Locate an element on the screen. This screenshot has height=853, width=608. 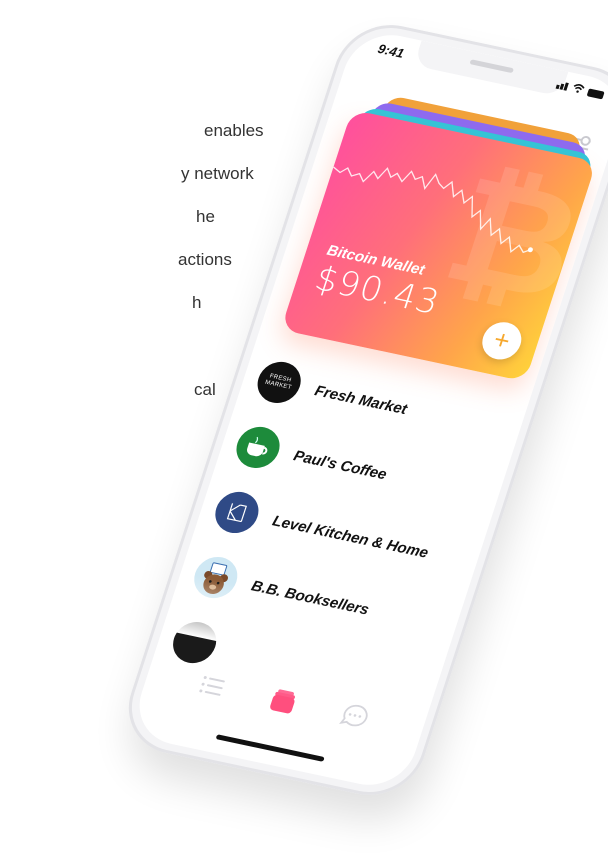
signal-icon is located at coordinates (562, 86).